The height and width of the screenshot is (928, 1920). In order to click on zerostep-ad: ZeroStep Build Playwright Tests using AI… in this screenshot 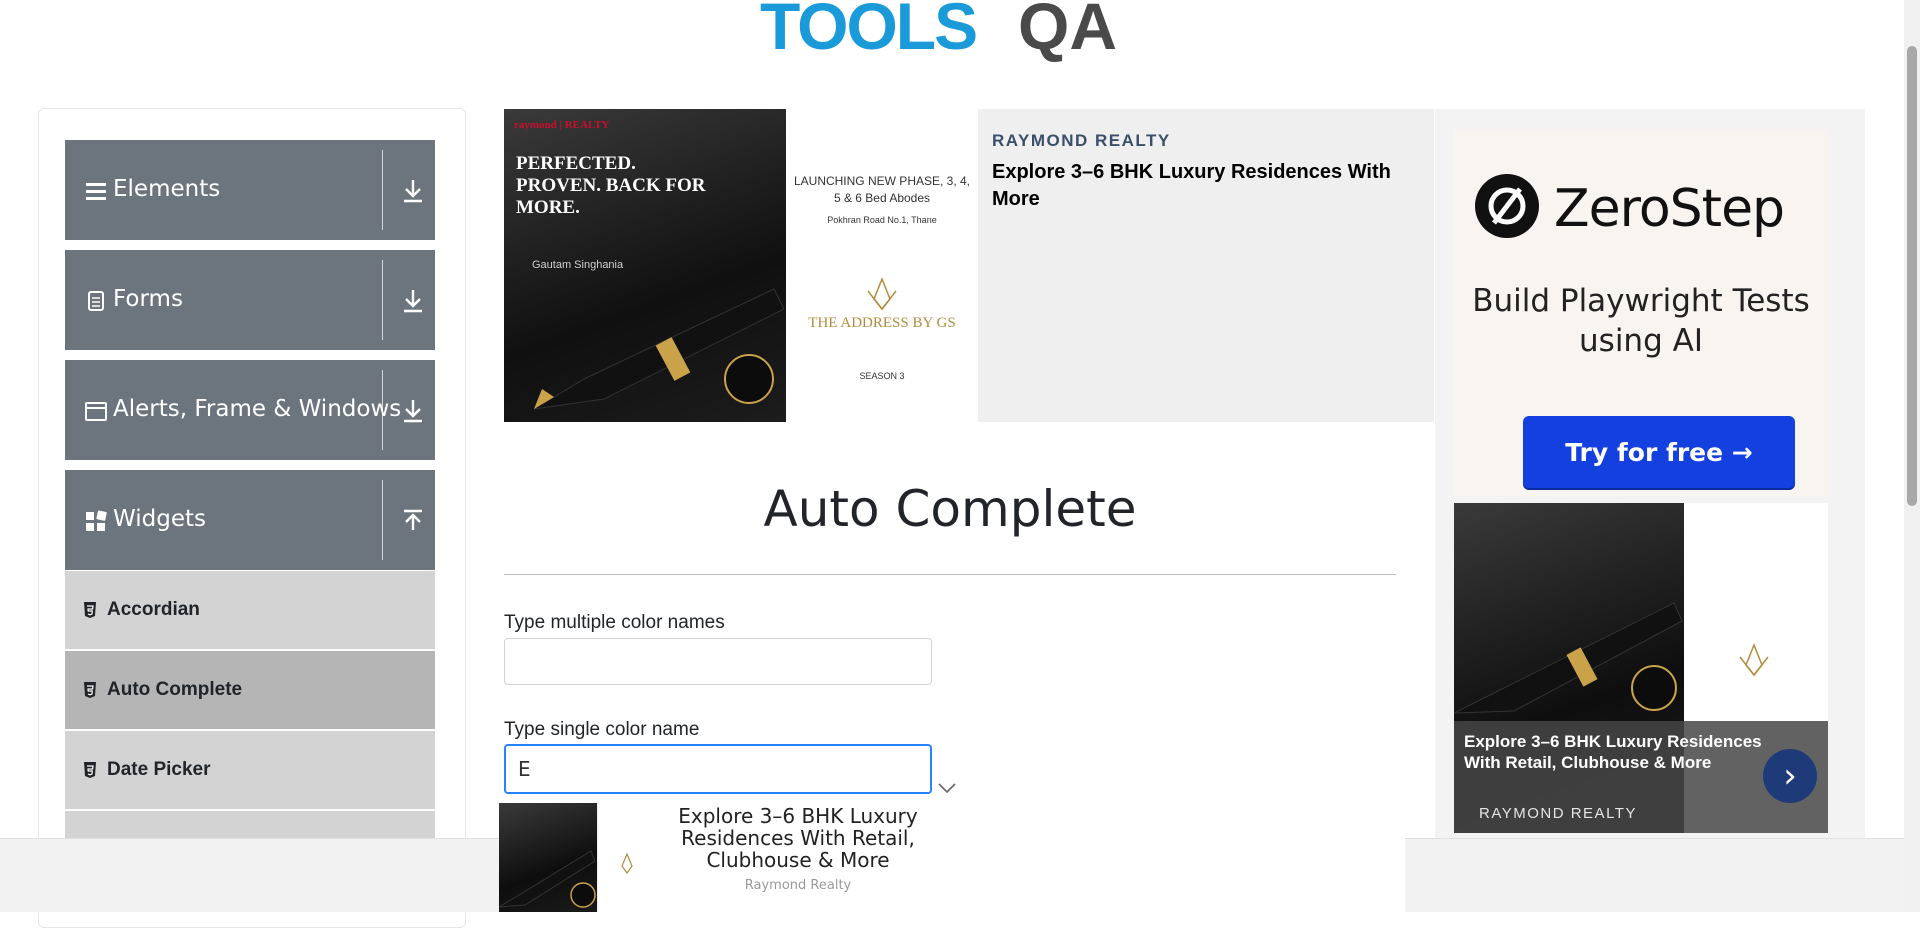, I will do `click(1641, 312)`.